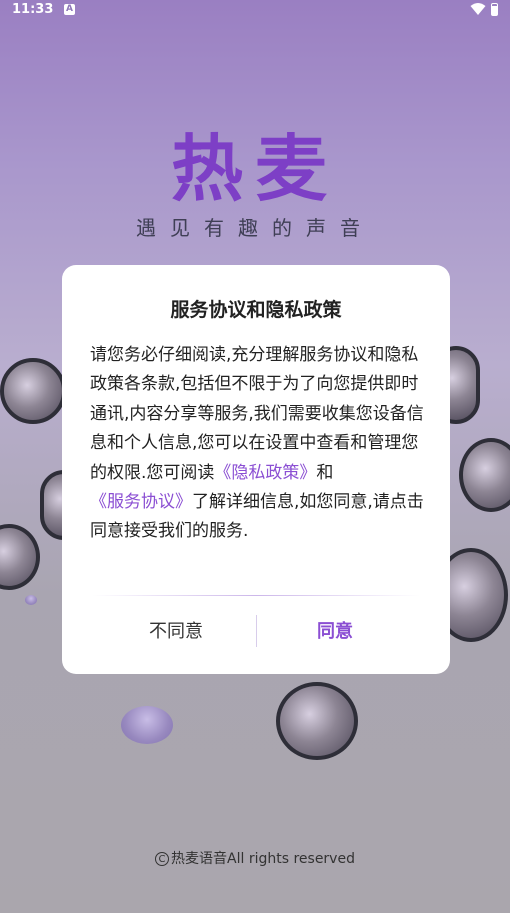 The width and height of the screenshot is (510, 913). What do you see at coordinates (325, 472) in the screenshot?
I see `body-text-and: 和` at bounding box center [325, 472].